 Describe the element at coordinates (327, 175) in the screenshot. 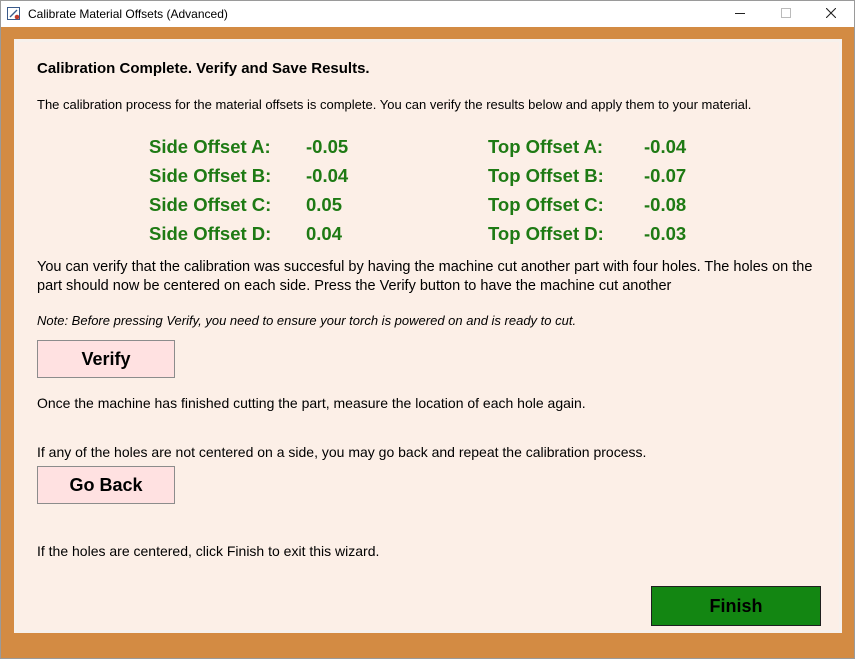

I see `side-offset-b-value: -0.04` at that location.